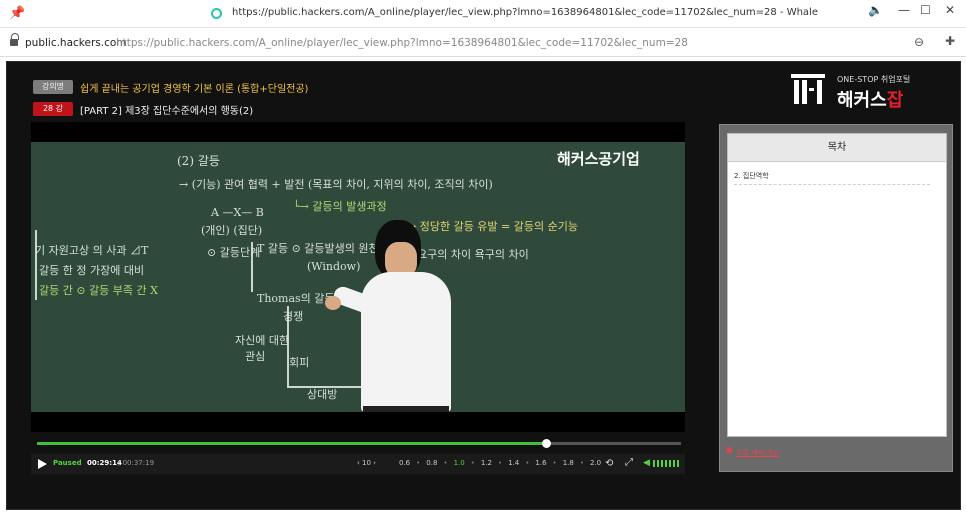 The image size is (966, 515). Describe the element at coordinates (875, 10) in the screenshot. I see `speaker-icon: 🔈` at that location.